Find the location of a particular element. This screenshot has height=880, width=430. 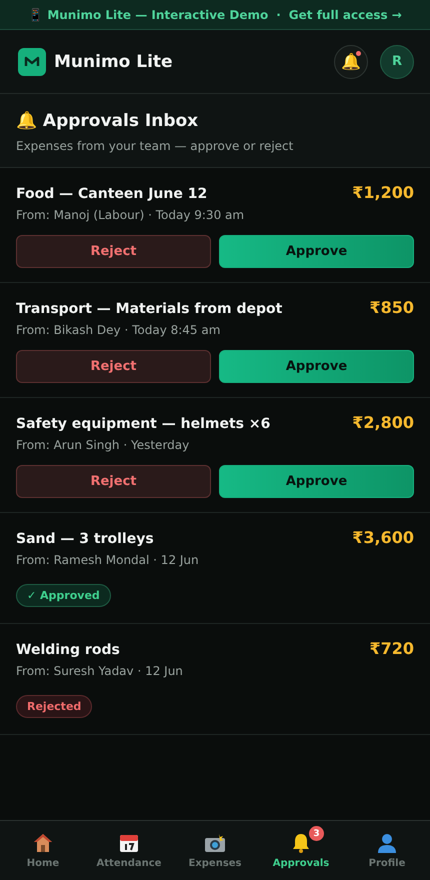

expense-title: Transport — Materials from depot is located at coordinates (149, 309).